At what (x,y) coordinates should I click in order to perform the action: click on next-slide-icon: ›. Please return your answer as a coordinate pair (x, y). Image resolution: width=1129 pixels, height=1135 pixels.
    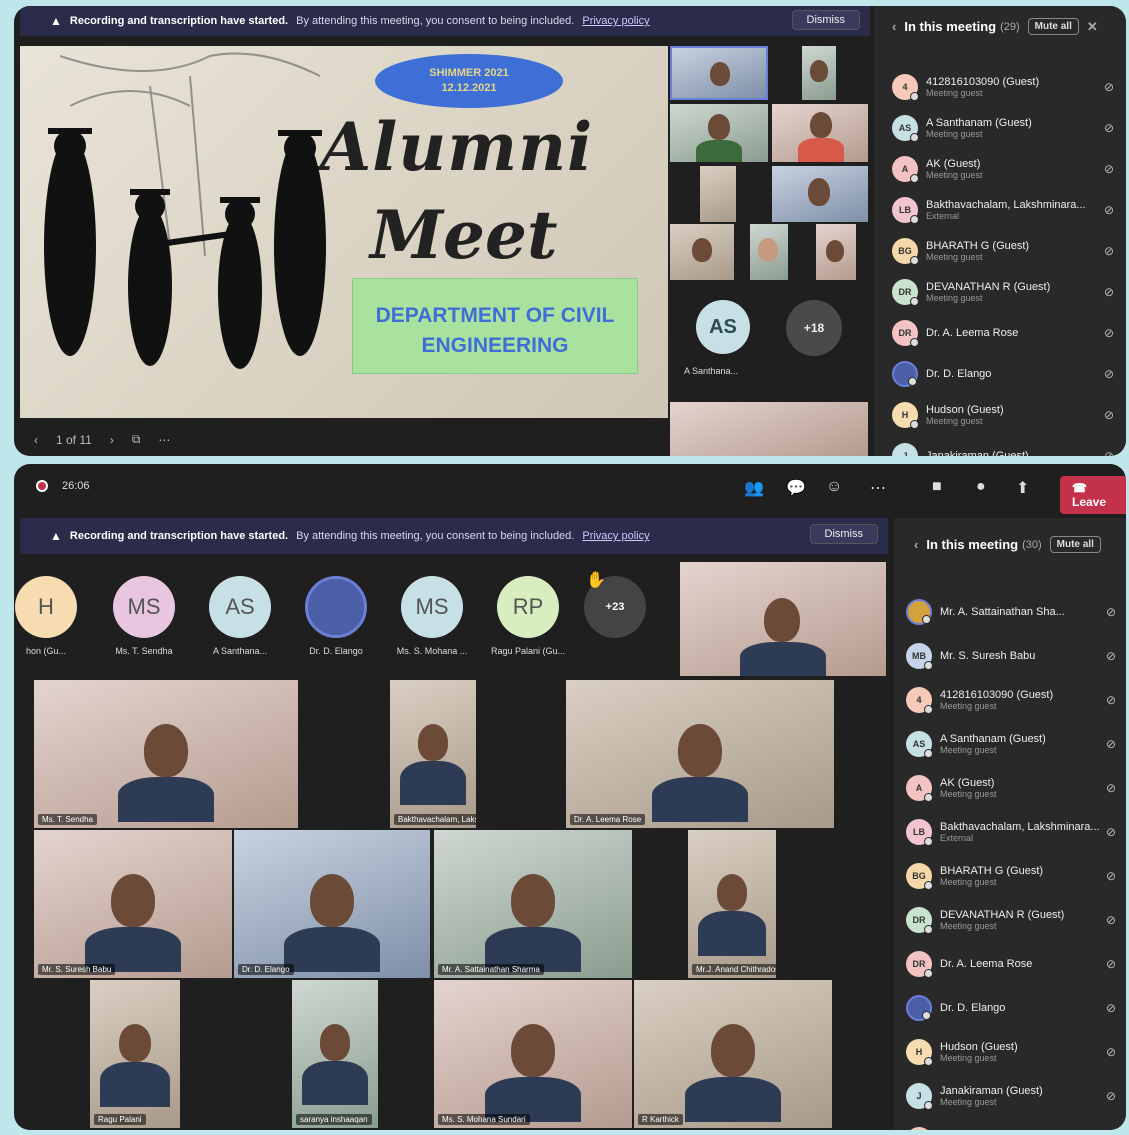
    Looking at the image, I should click on (112, 440).